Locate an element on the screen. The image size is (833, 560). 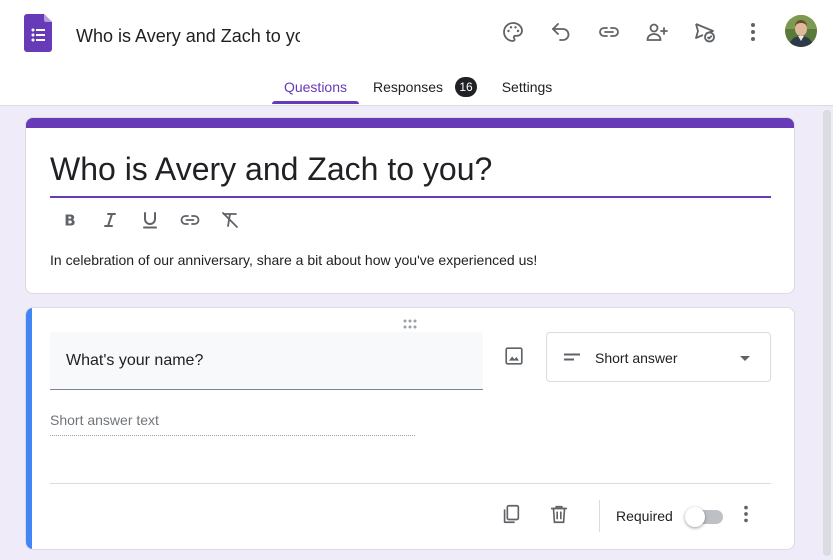
forms-logo-icon is located at coordinates (38, 33).